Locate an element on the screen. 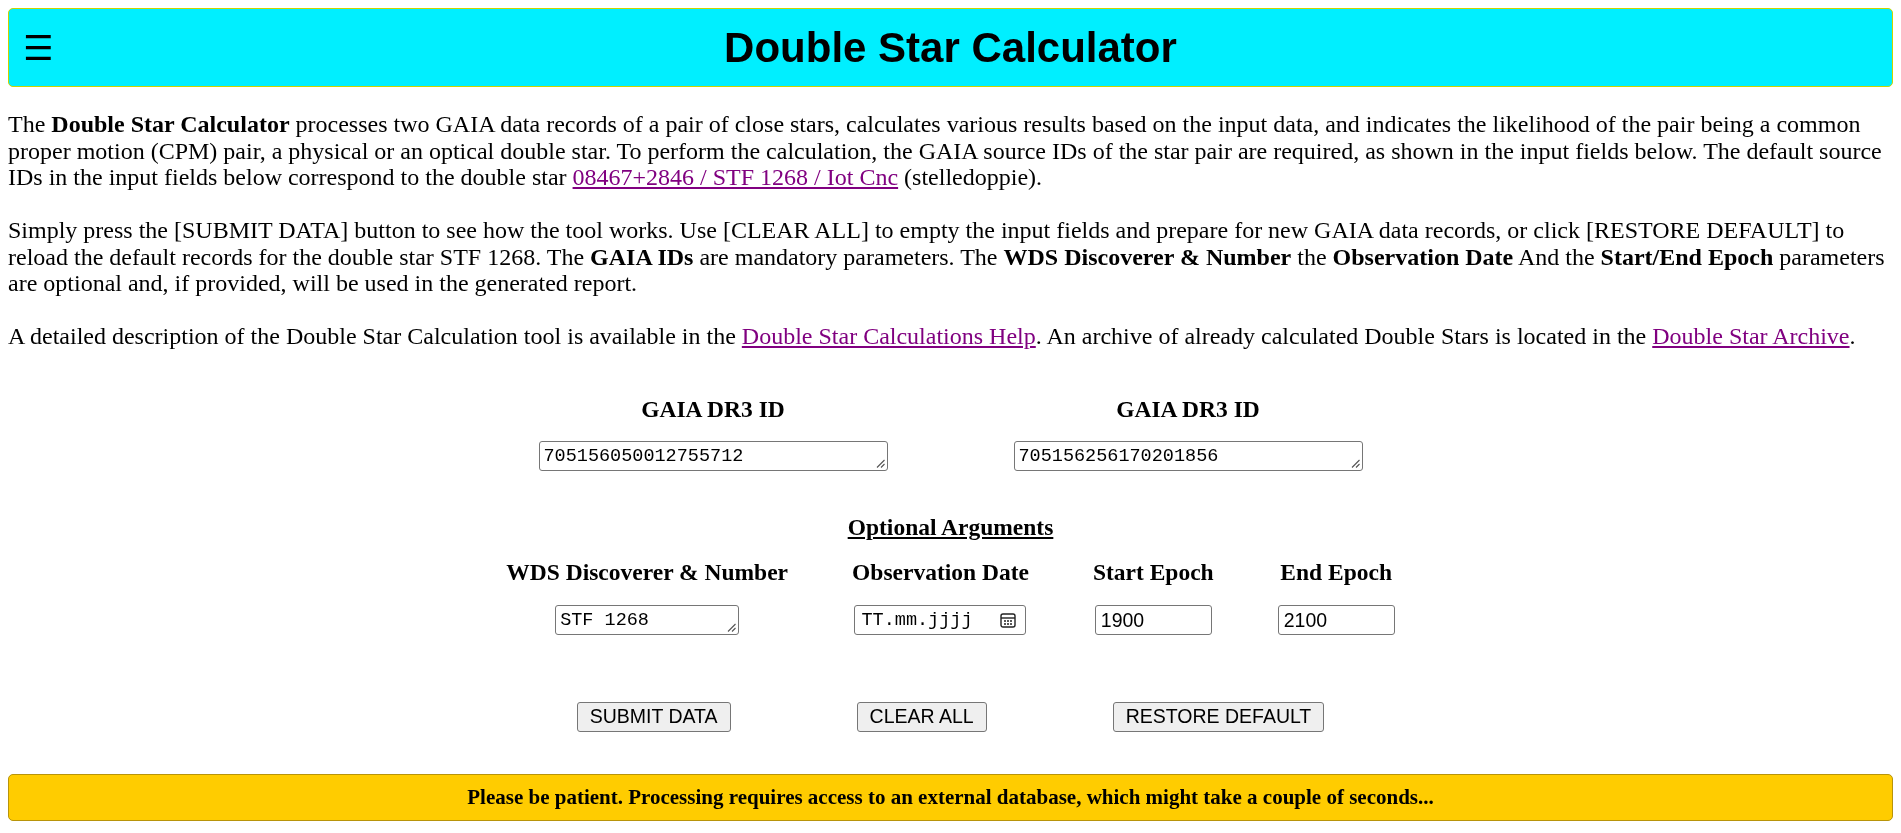  section-heading: Optional Arguments is located at coordinates (950, 527).